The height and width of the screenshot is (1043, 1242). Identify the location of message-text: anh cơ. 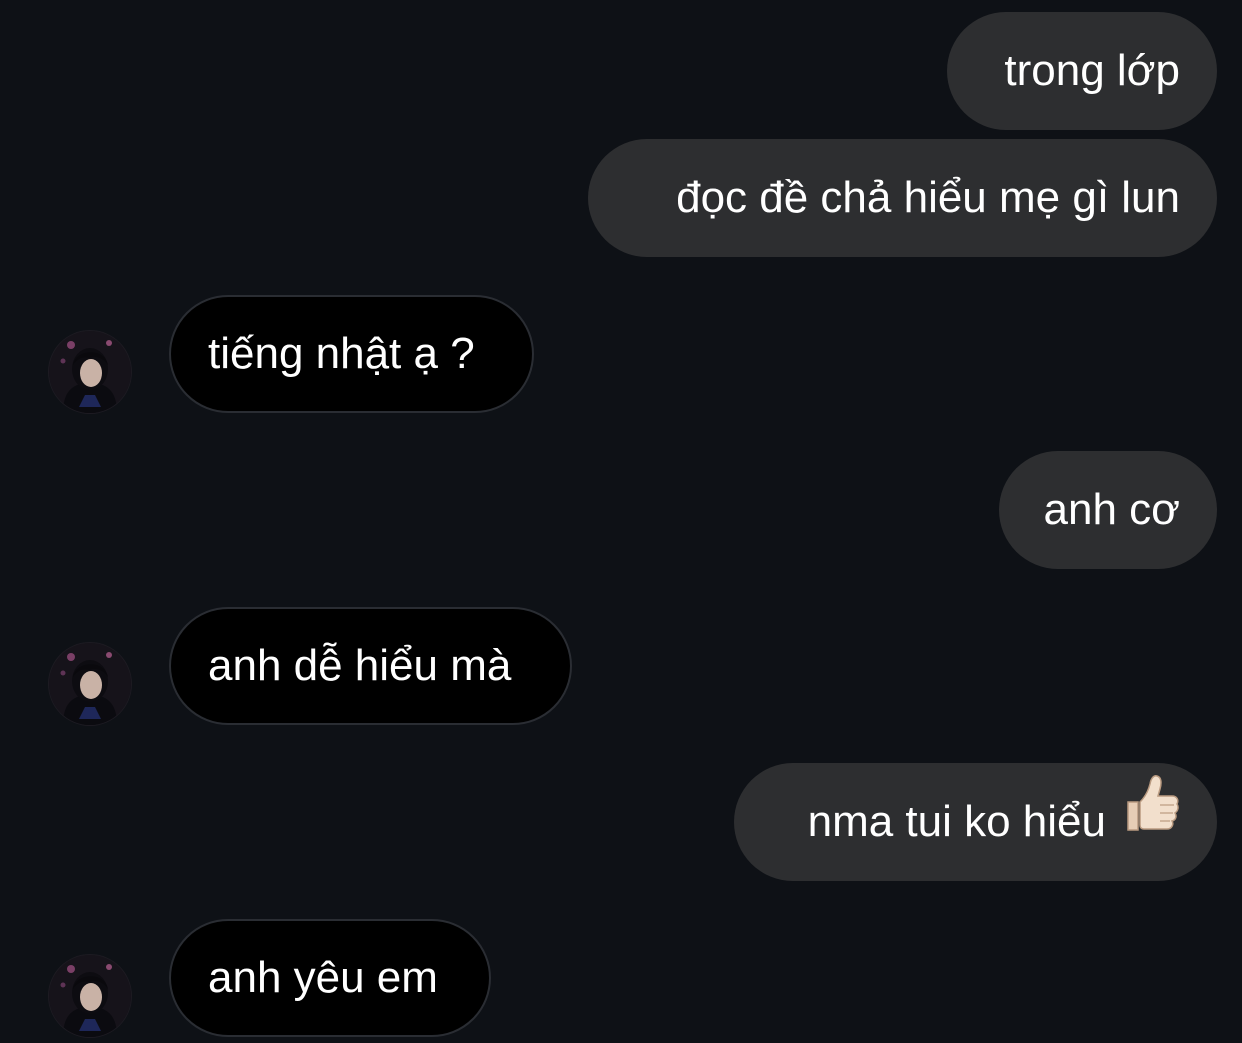
(1112, 509).